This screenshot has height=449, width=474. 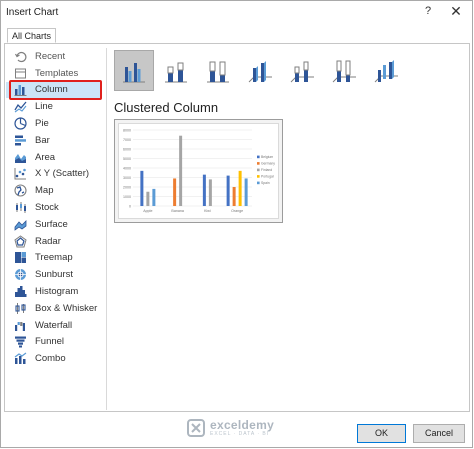 What do you see at coordinates (20, 207) in the screenshot?
I see `stock-chart-icon` at bounding box center [20, 207].